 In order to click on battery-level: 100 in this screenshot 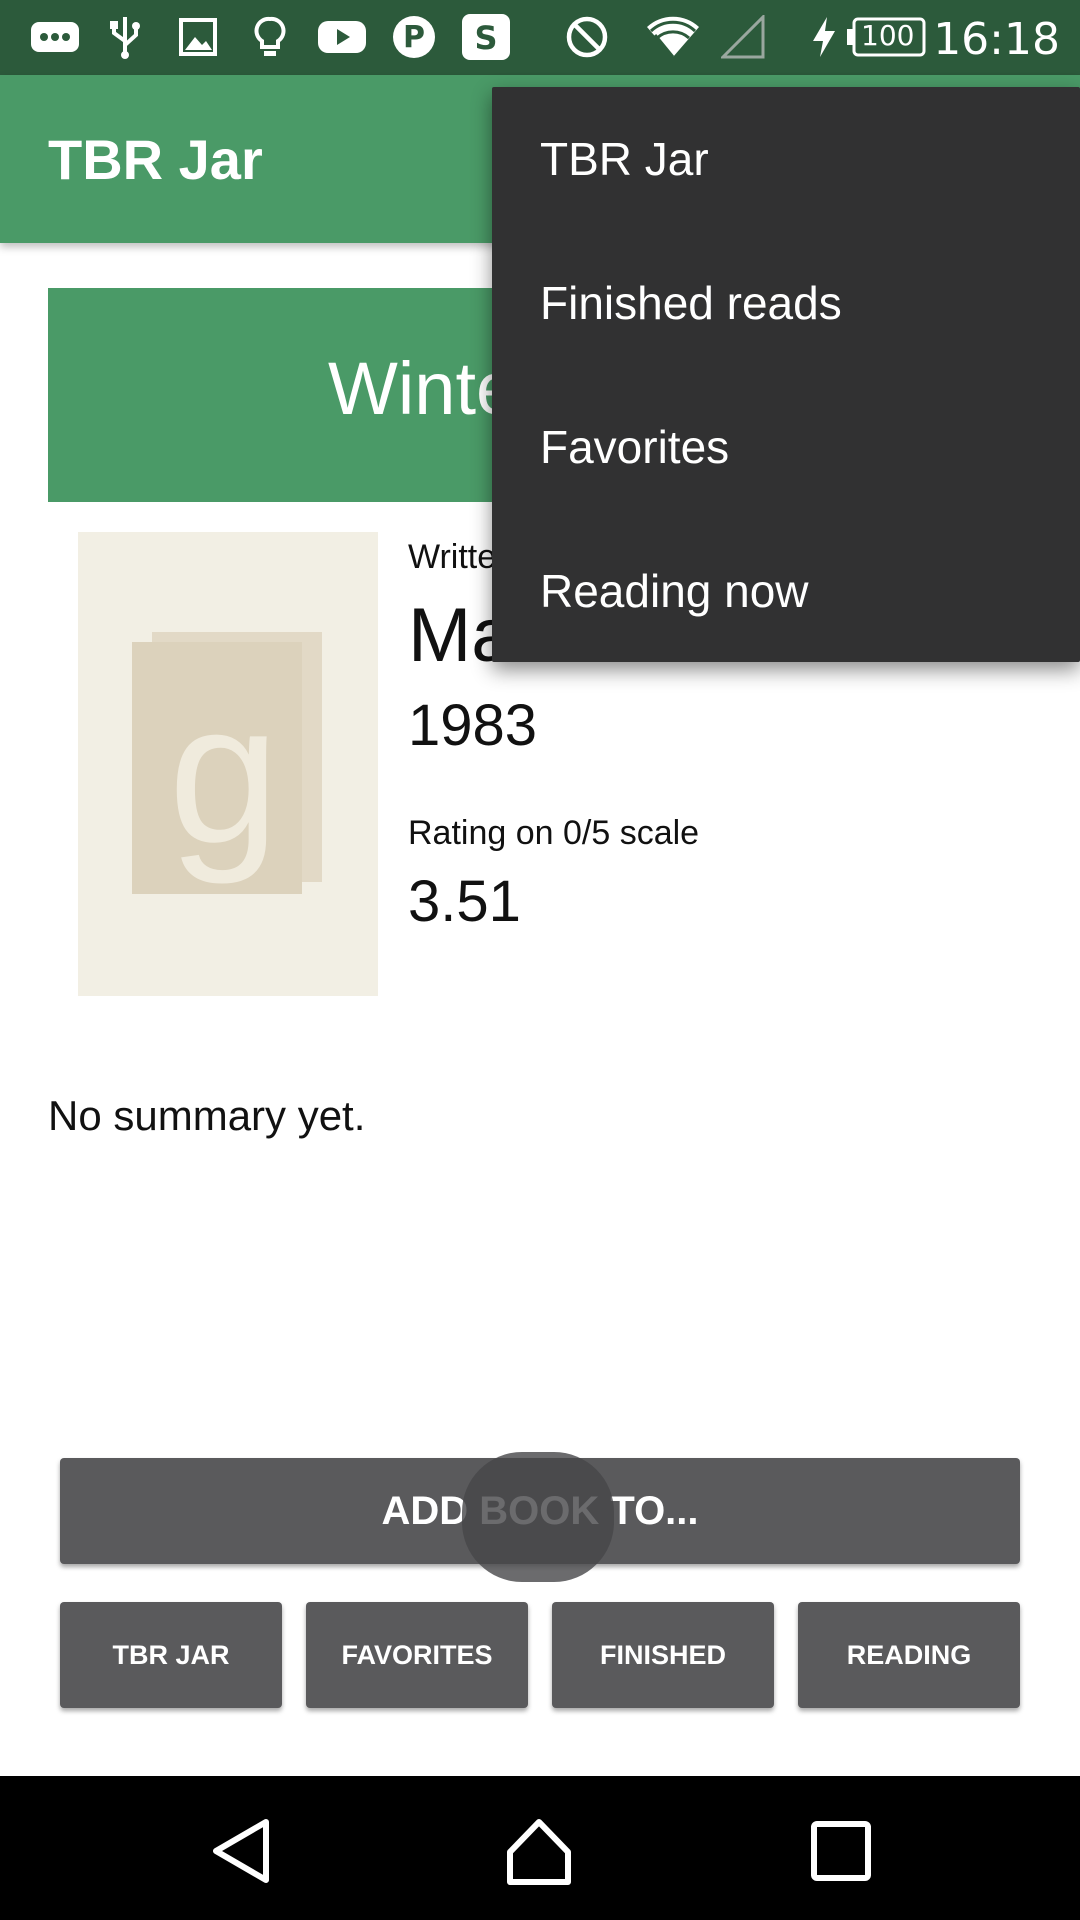, I will do `click(888, 35)`.